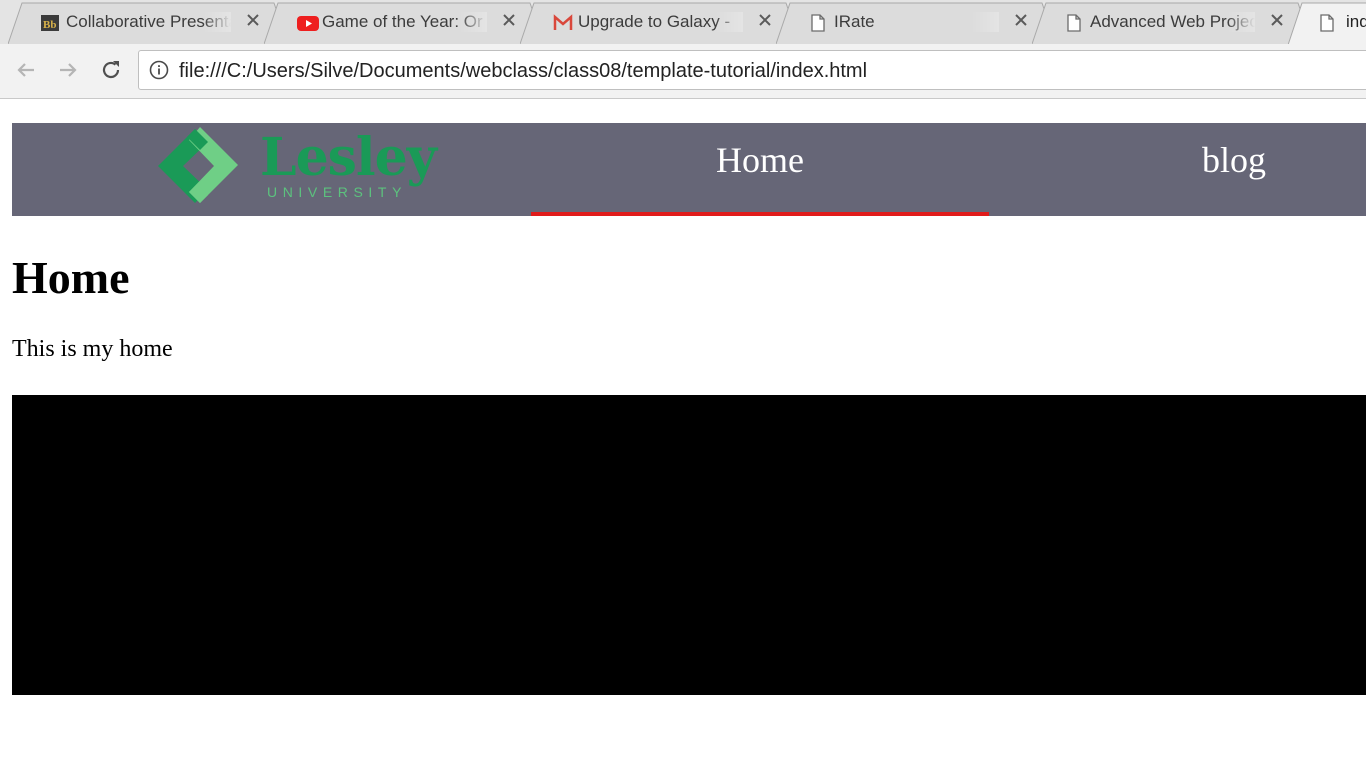 The width and height of the screenshot is (1366, 768). Describe the element at coordinates (71, 277) in the screenshot. I see `page-heading: Home` at that location.